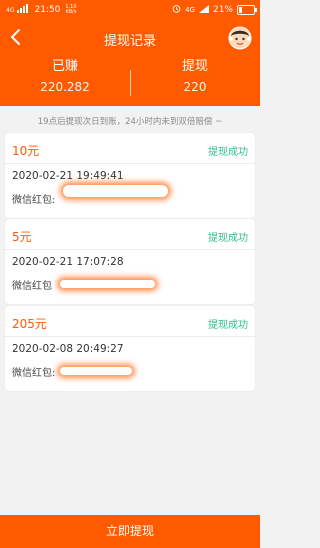 The image size is (320, 548). I want to click on alarm-icon, so click(176, 10).